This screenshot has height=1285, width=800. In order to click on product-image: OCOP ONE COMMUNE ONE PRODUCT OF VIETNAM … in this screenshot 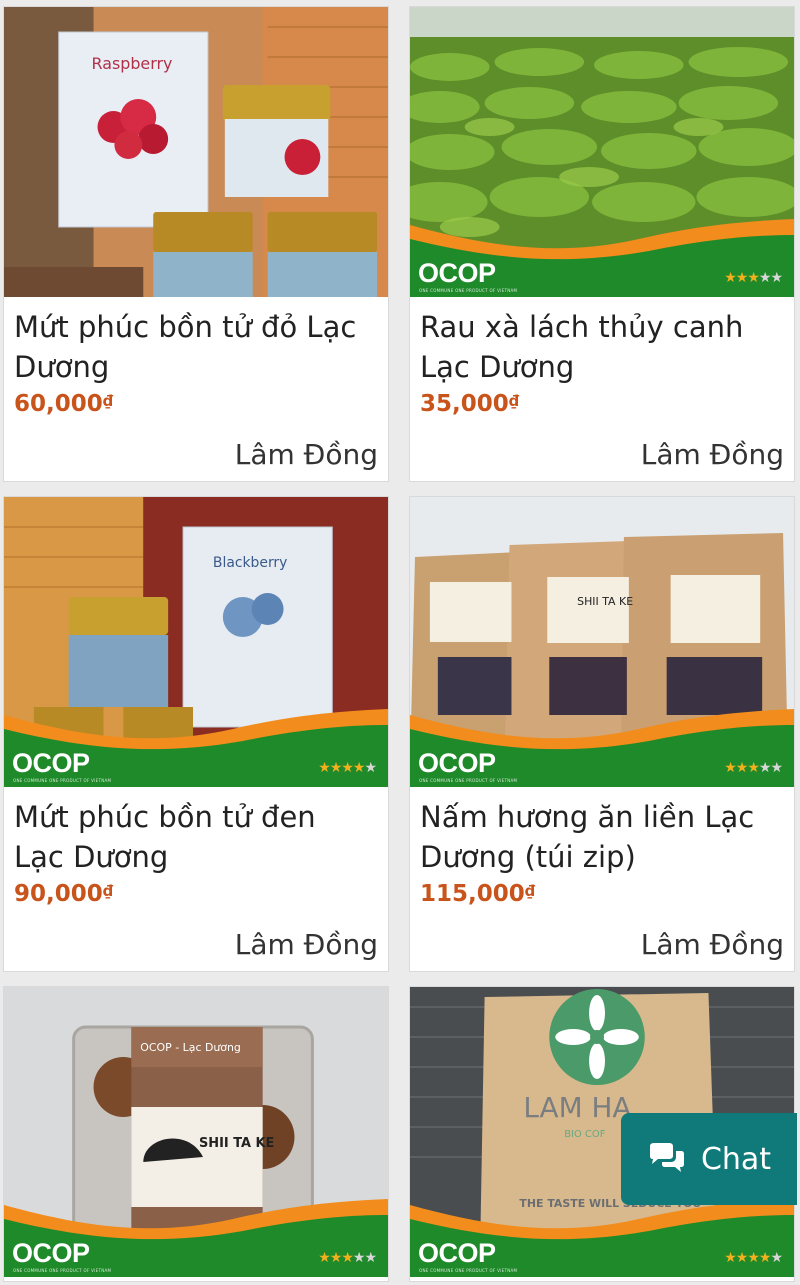, I will do `click(602, 152)`.